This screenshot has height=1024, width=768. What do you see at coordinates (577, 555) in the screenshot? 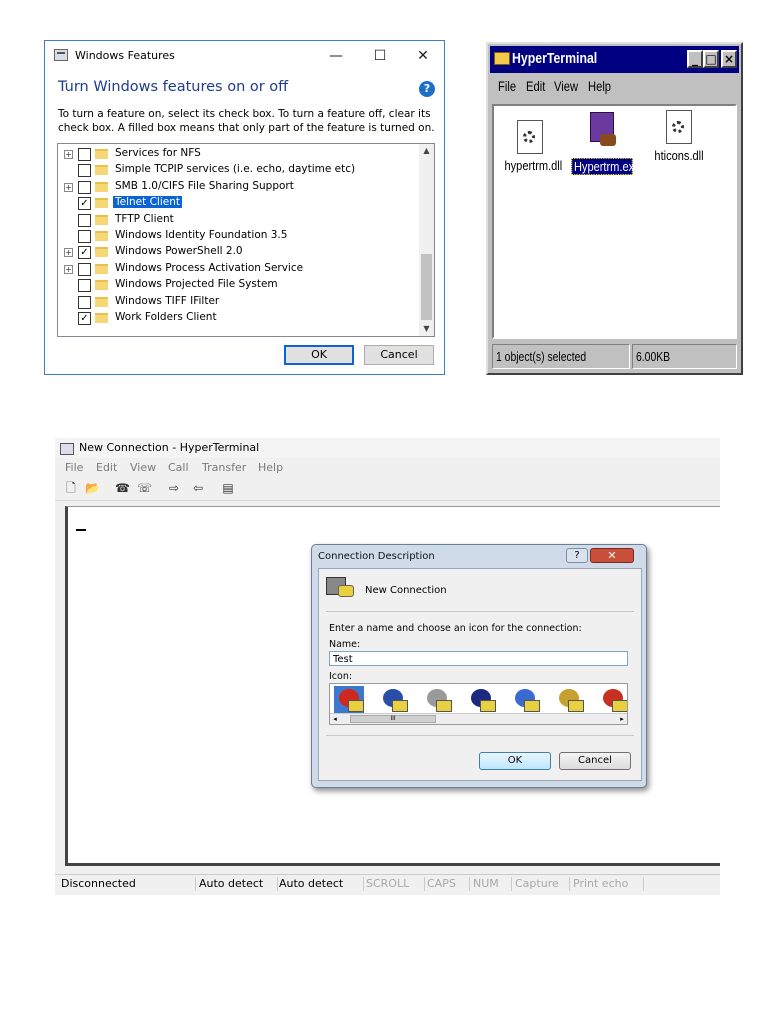
I see `help-button: ?` at bounding box center [577, 555].